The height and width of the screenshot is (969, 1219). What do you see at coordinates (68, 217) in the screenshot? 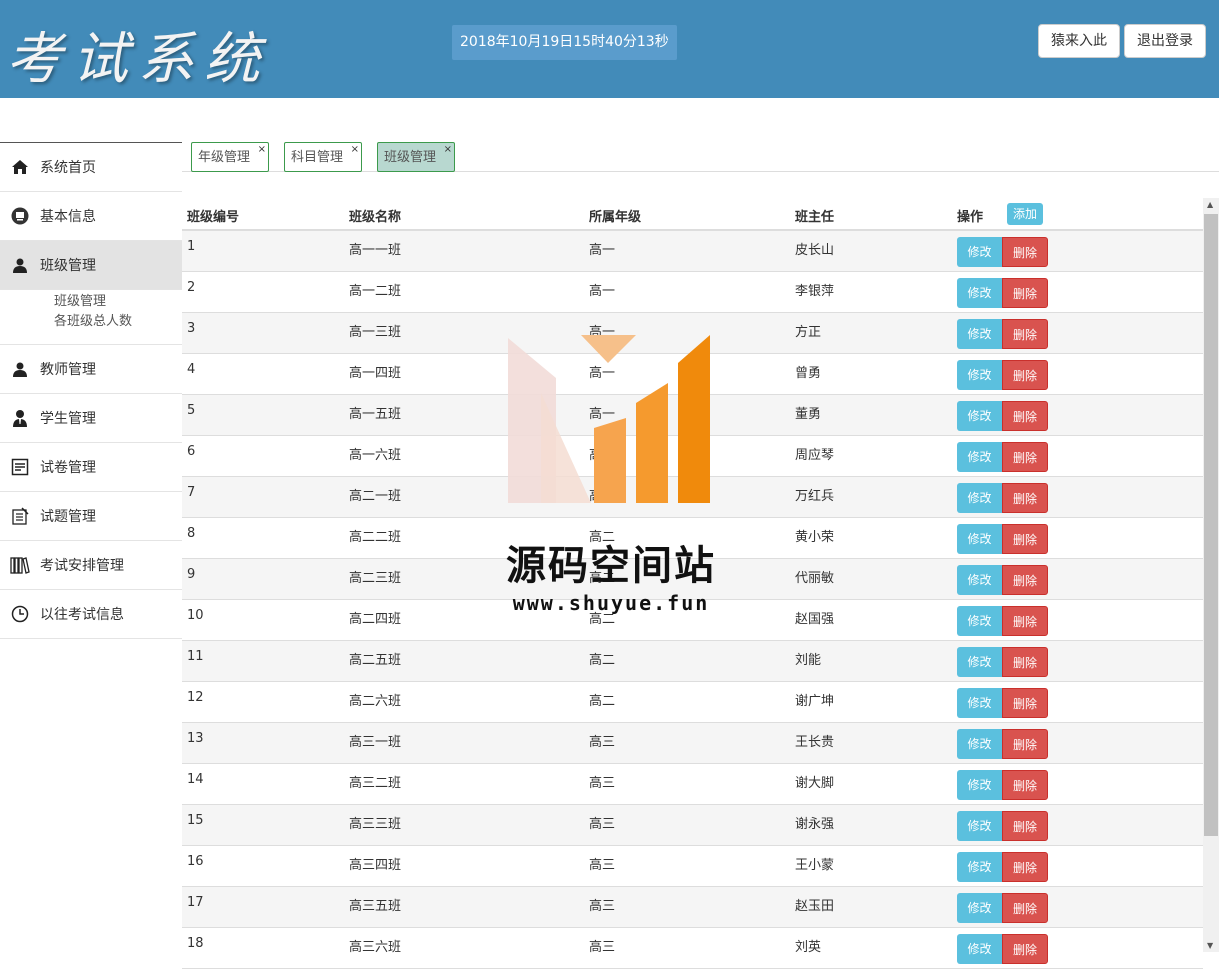
I see `sidebar-item-label: 基本信息` at bounding box center [68, 217].